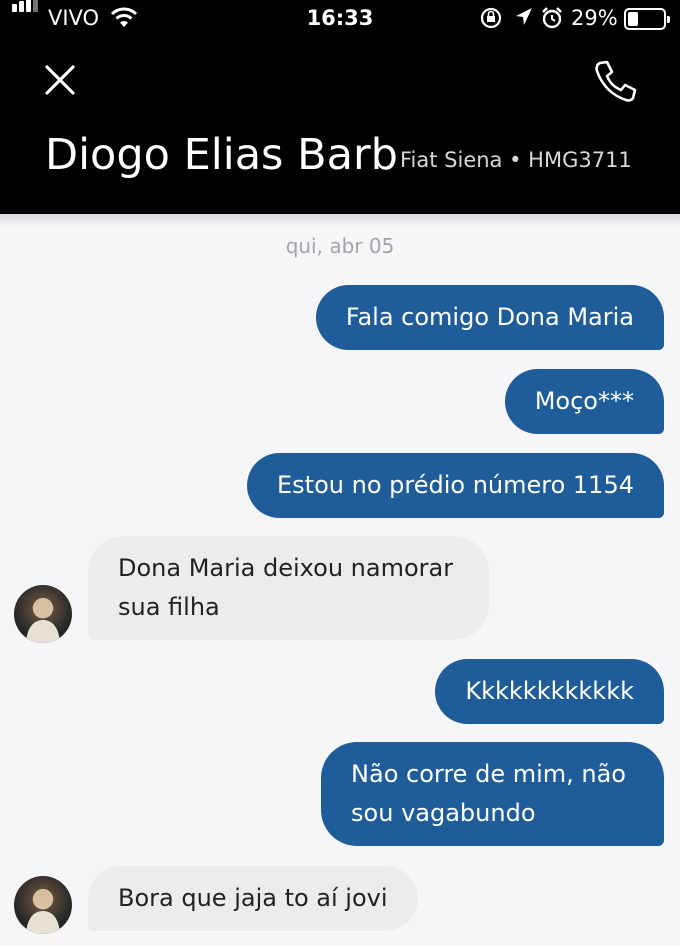  Describe the element at coordinates (491, 18) in the screenshot. I see `rotation-lock-icon` at that location.